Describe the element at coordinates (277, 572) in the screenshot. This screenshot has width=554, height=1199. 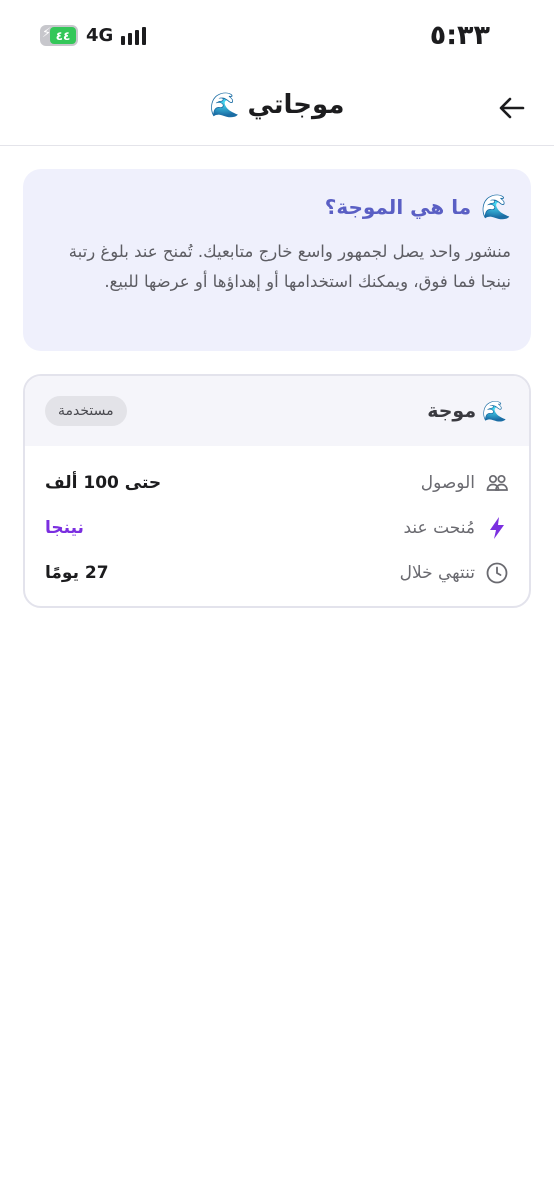
I see `detail-row-expires: تنتهي خلال 27 يومًا` at that location.